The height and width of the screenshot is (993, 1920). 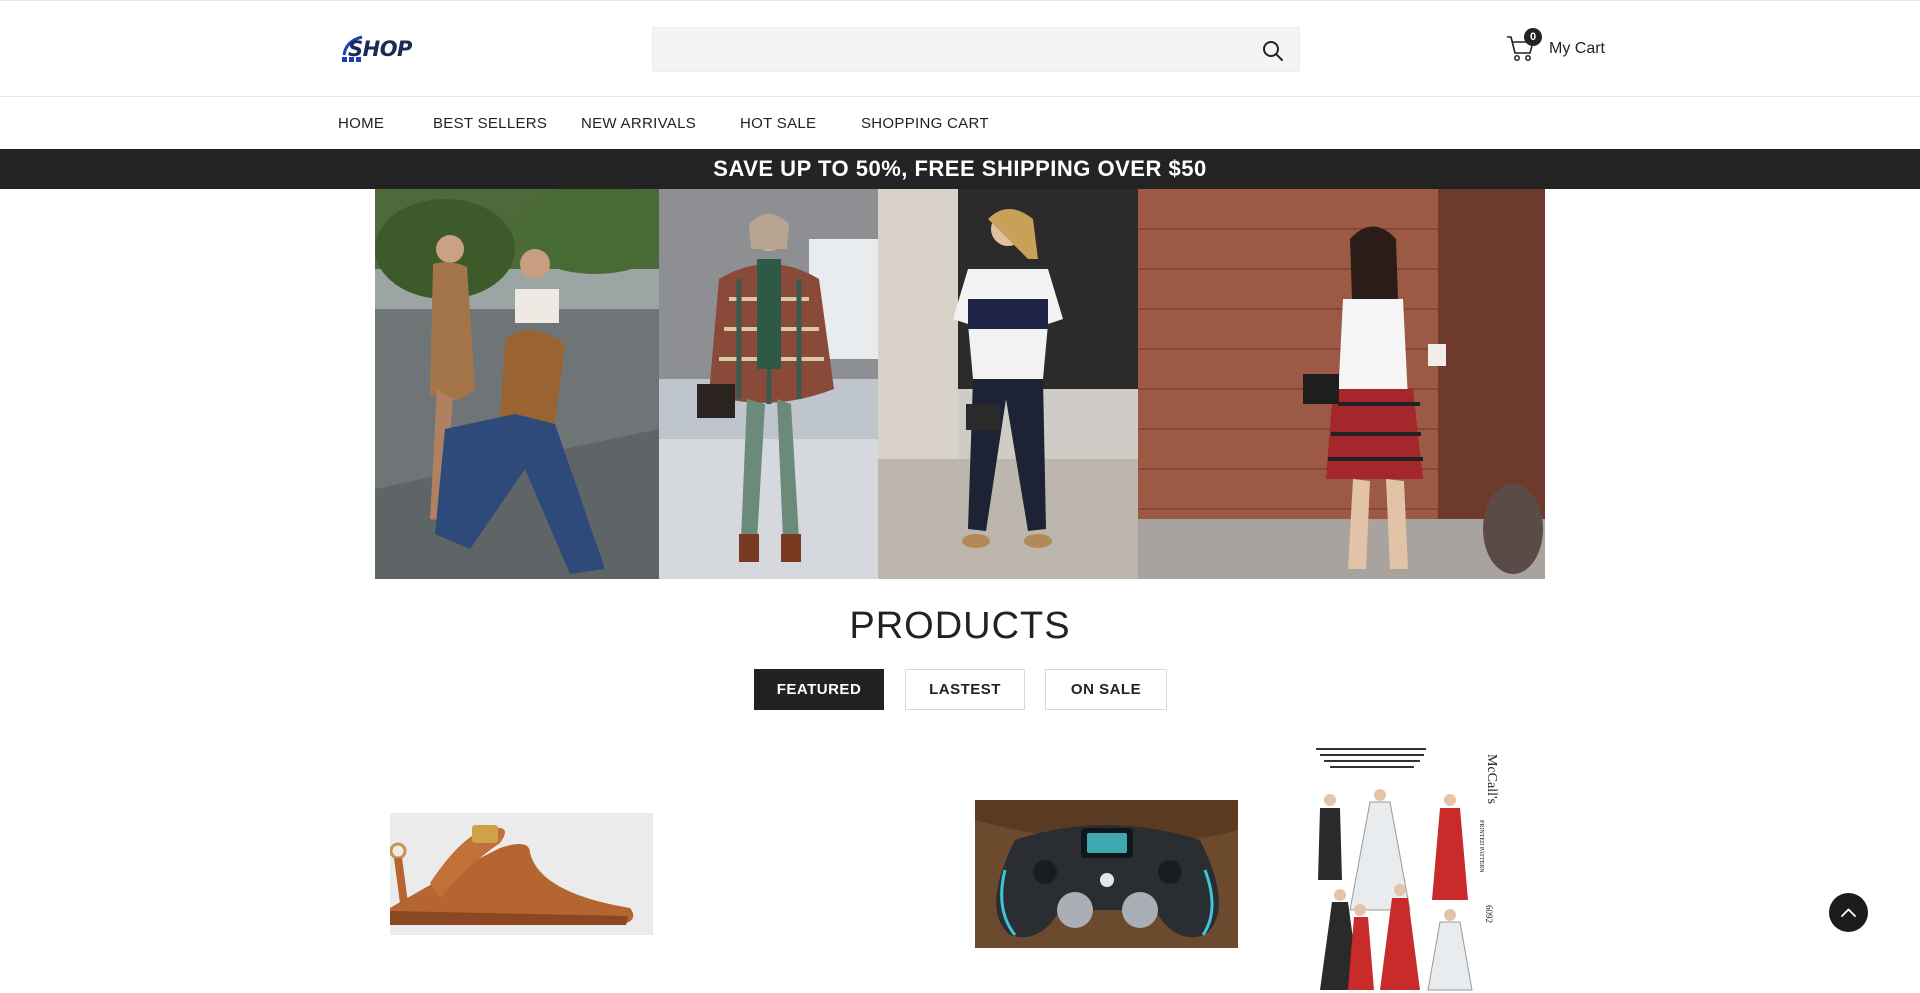 What do you see at coordinates (517, 384) in the screenshot?
I see `hero-photo-street-duo` at bounding box center [517, 384].